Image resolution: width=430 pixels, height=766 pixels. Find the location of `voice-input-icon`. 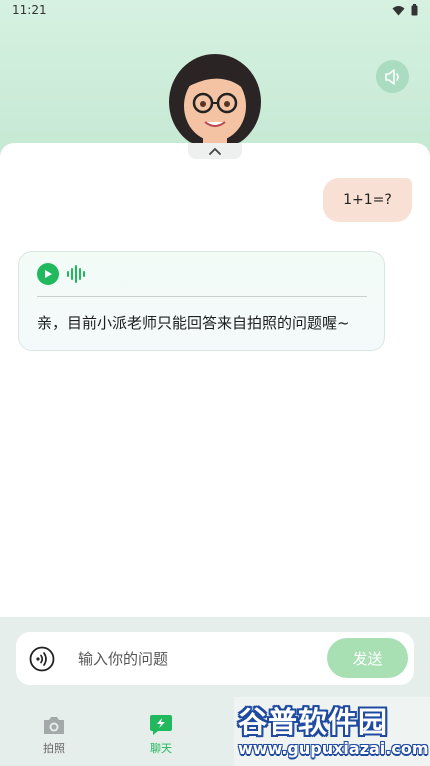

voice-input-icon is located at coordinates (42, 659).